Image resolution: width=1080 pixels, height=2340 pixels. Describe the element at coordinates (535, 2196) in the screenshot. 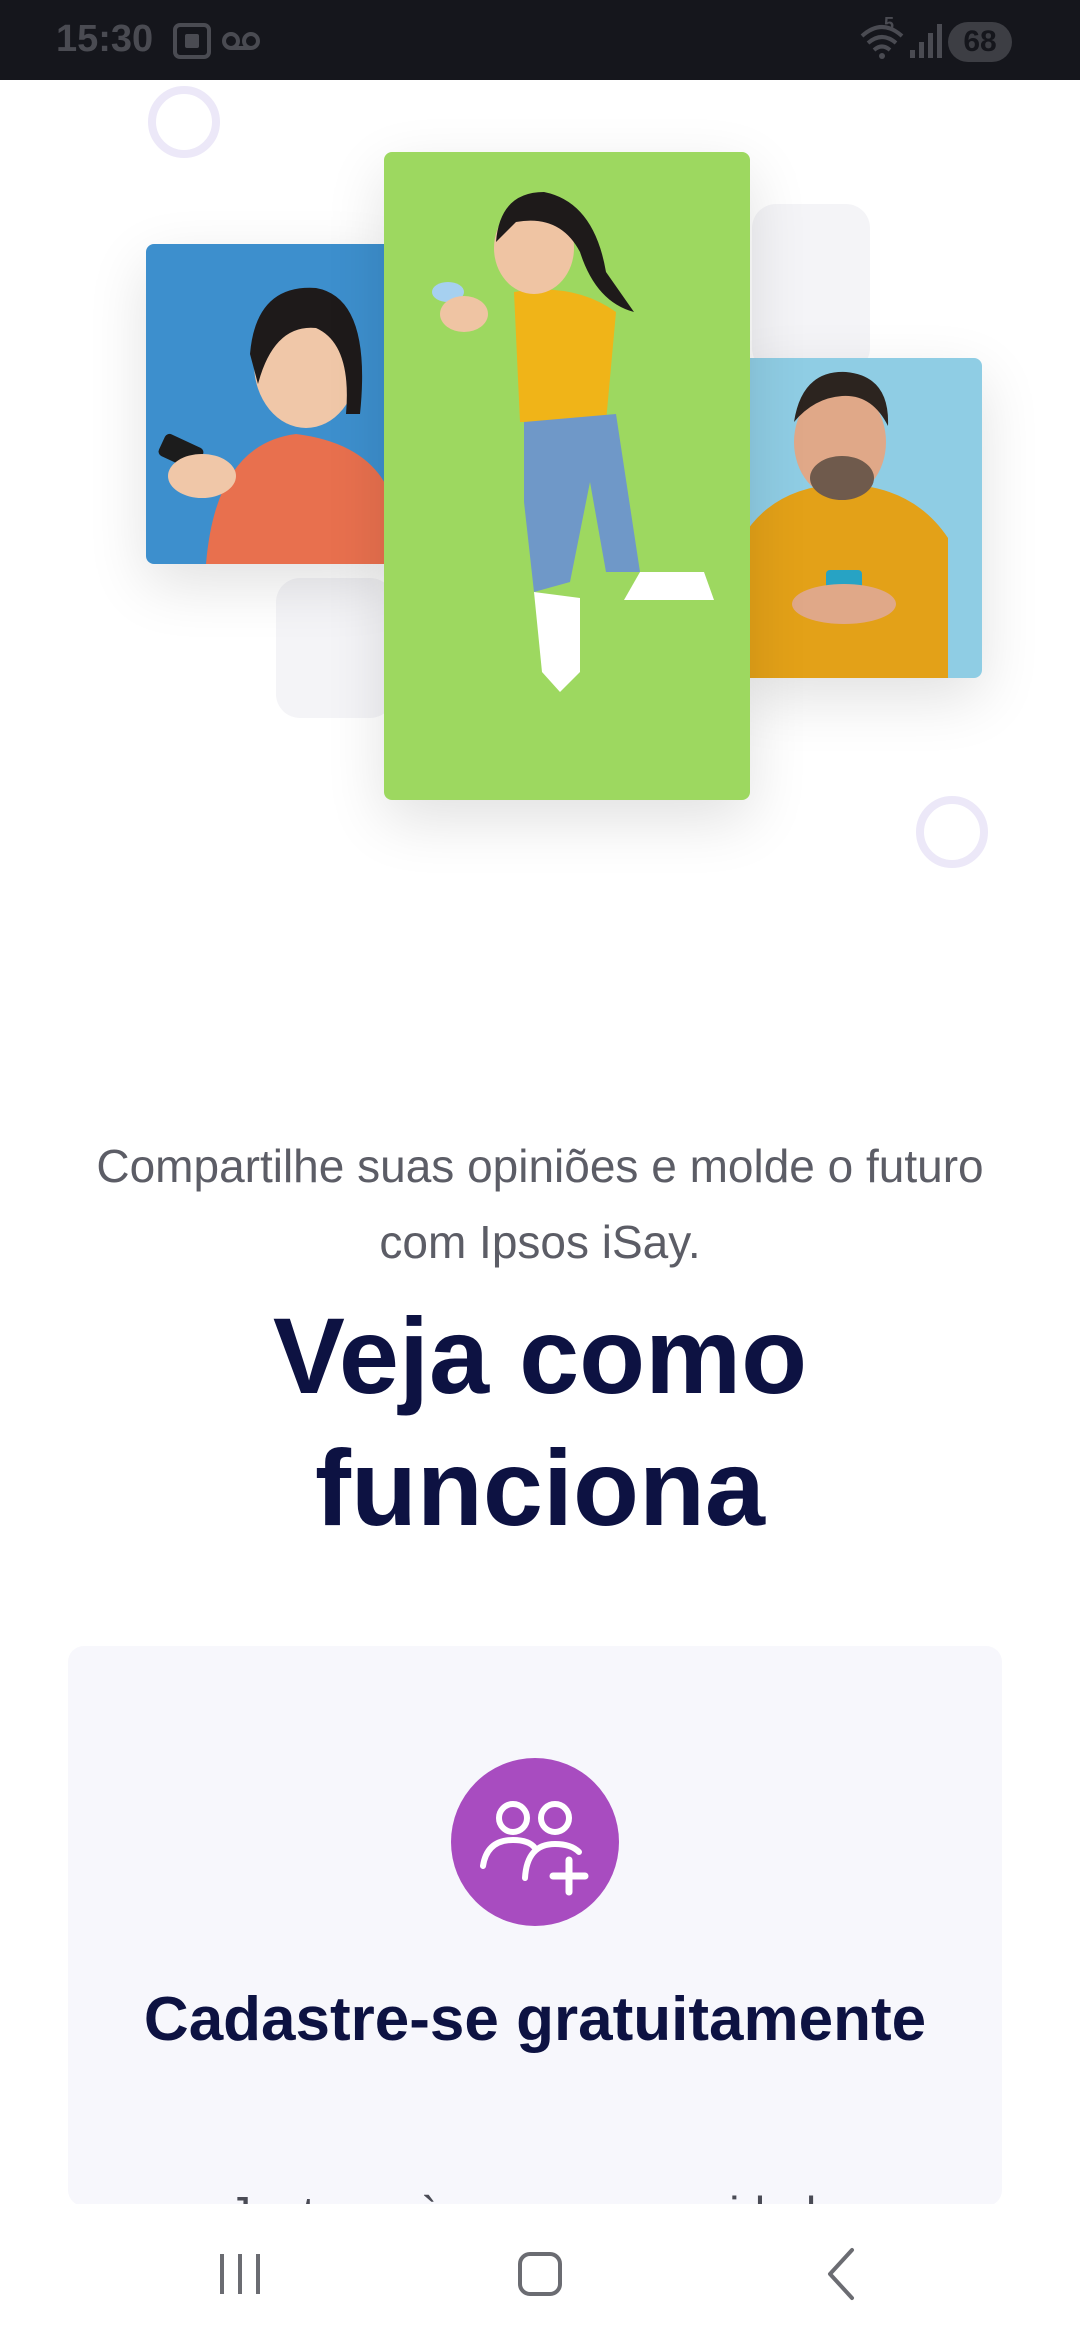

I see `step-description: Junte-se à nossa comunidade` at that location.